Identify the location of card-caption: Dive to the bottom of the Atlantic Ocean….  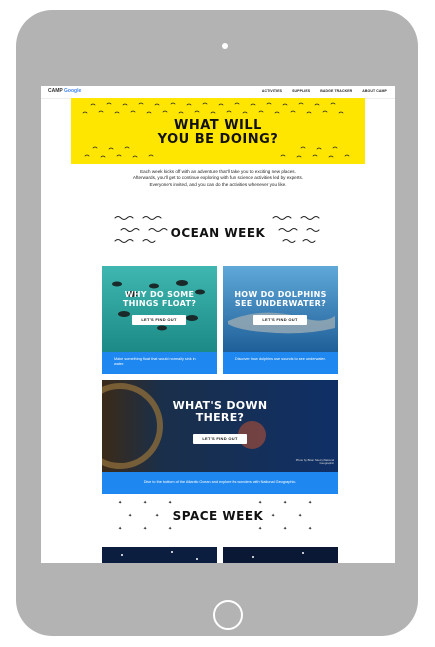
(220, 483).